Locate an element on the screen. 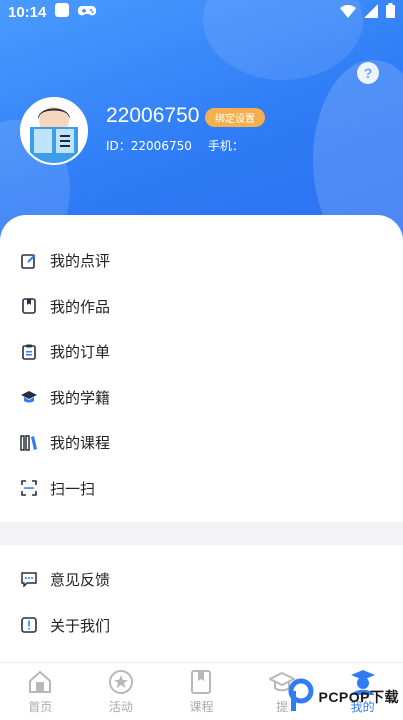 The image size is (403, 720). help-button: ? is located at coordinates (368, 73).